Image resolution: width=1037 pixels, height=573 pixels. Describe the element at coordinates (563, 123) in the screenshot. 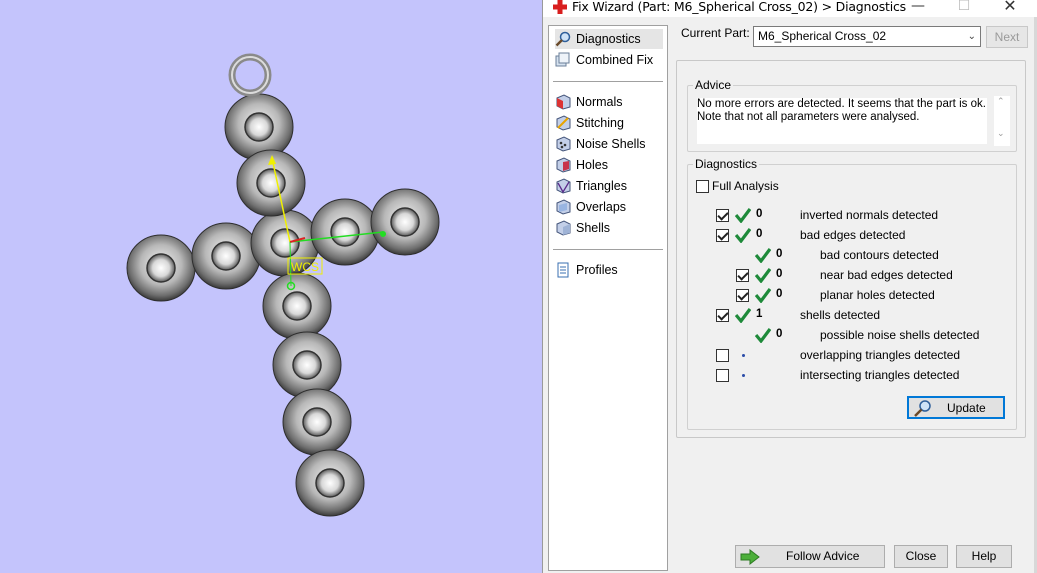

I see `stitching-icon` at that location.